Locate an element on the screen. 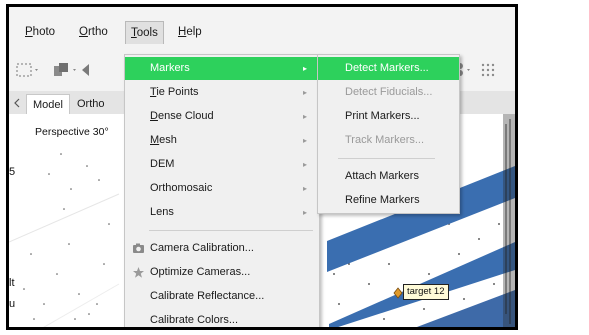 Image resolution: width=589 pixels, height=335 pixels. star-icon is located at coordinates (138, 272).